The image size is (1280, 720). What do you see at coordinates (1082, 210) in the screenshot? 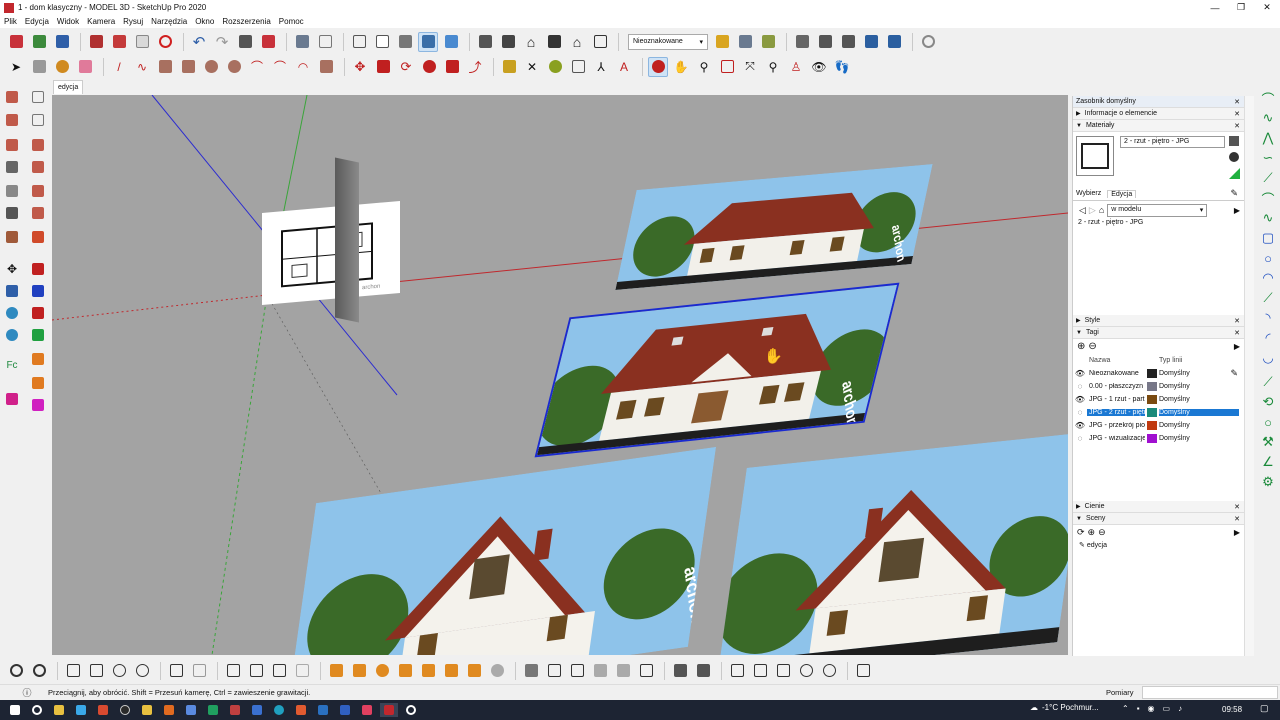
I see `back-arrow-icon: ◁` at bounding box center [1082, 210].